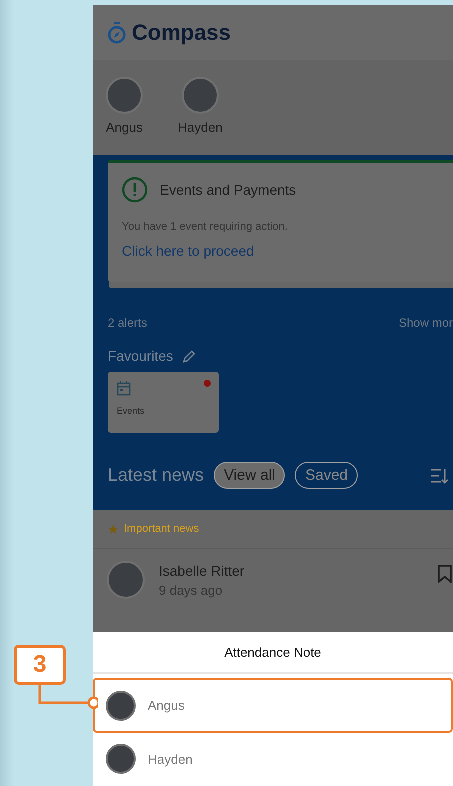 The width and height of the screenshot is (453, 786). I want to click on sheet-title: Attendance Note, so click(273, 653).